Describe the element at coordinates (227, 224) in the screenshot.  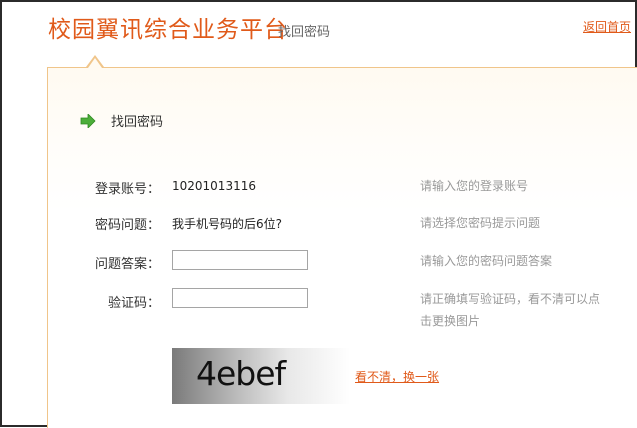
I see `question-value: 我手机号码的后6位?` at that location.